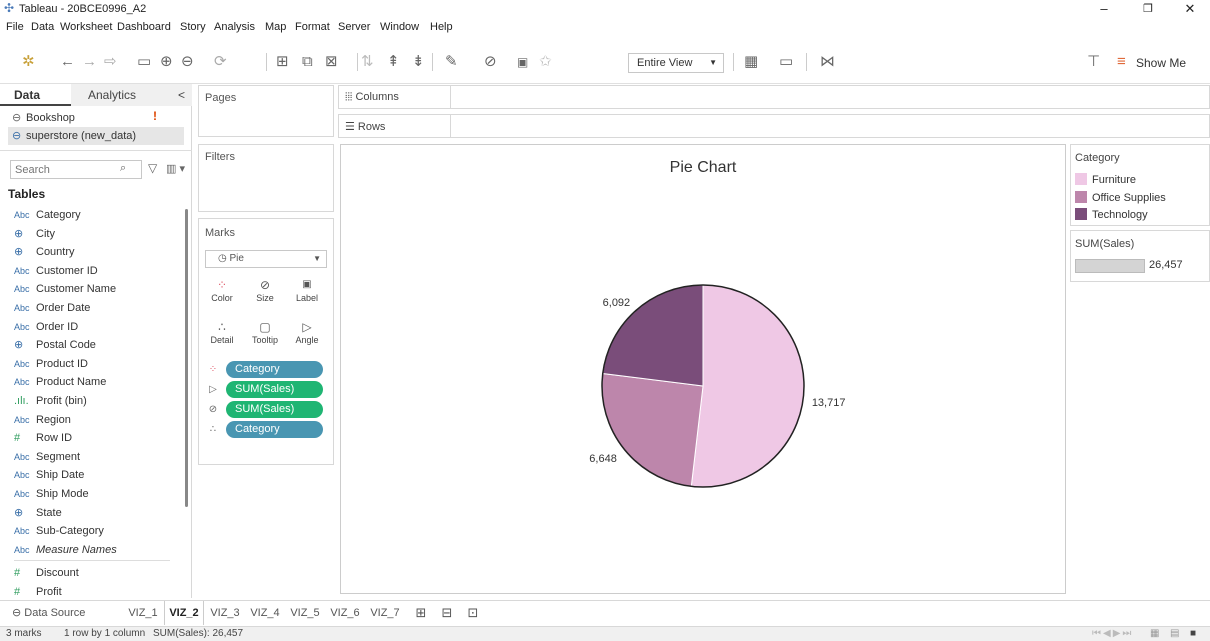  Describe the element at coordinates (441, 27) in the screenshot. I see `menu-help: Help` at that location.